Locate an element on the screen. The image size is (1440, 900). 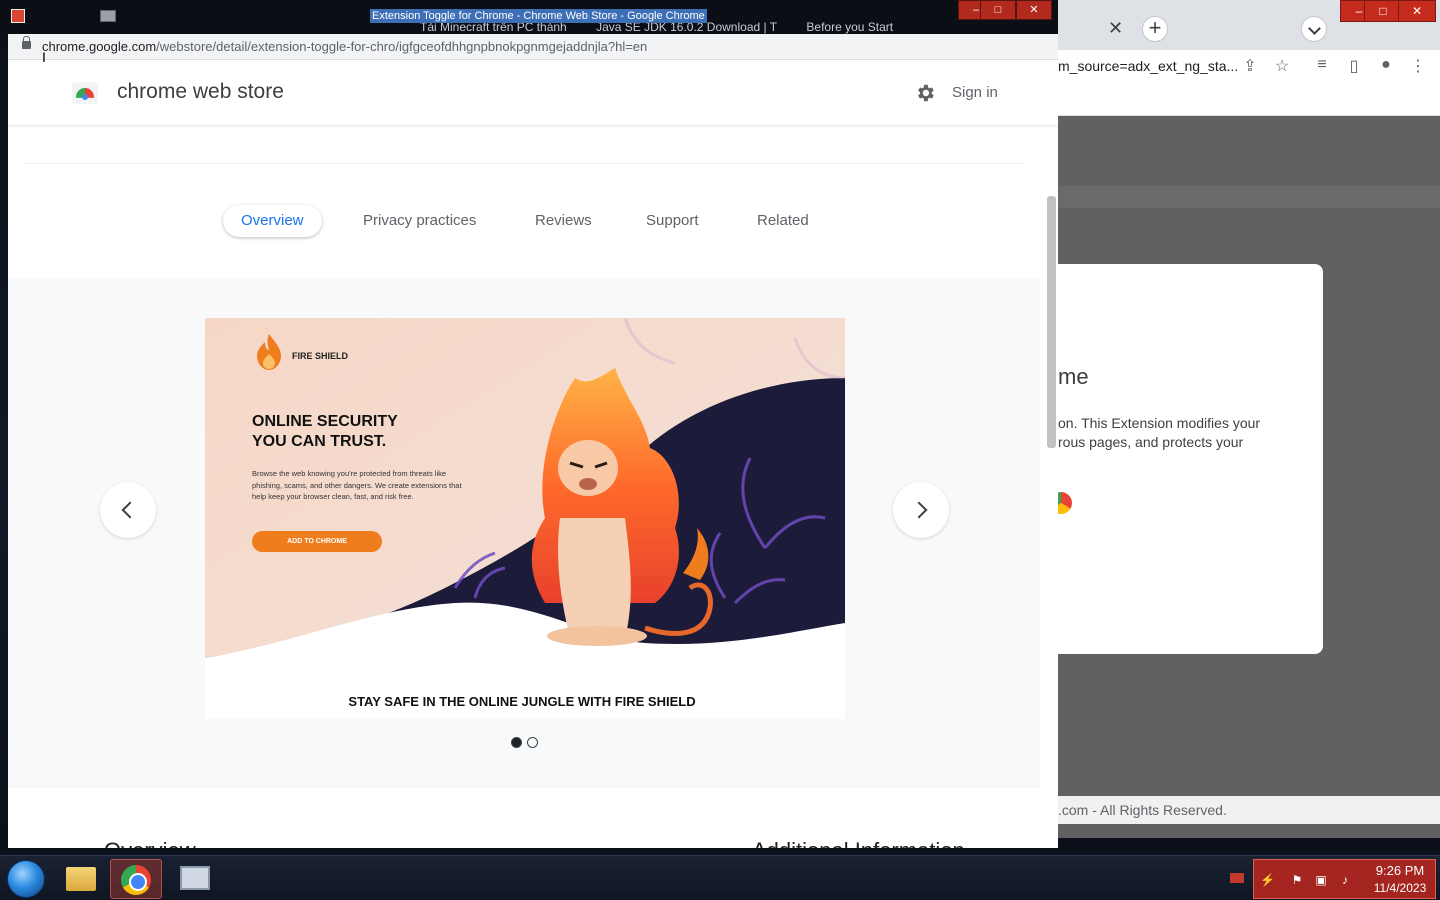
new-tab-button: + is located at coordinates (1155, 29).